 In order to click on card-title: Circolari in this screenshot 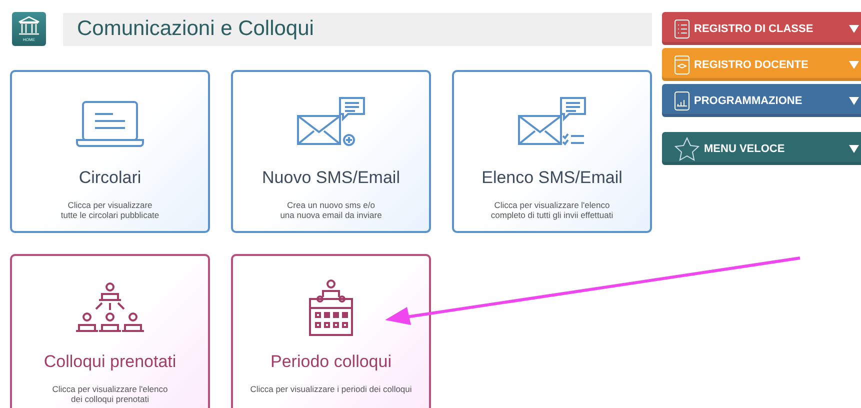, I will do `click(110, 178)`.